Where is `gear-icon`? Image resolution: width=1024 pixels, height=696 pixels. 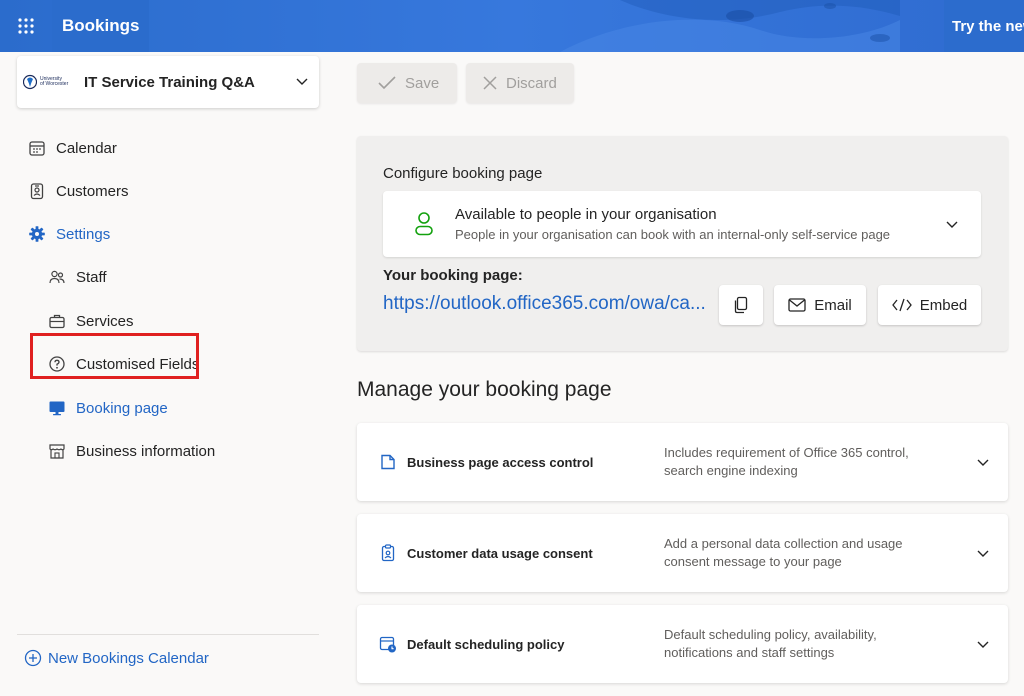
gear-icon is located at coordinates (37, 234).